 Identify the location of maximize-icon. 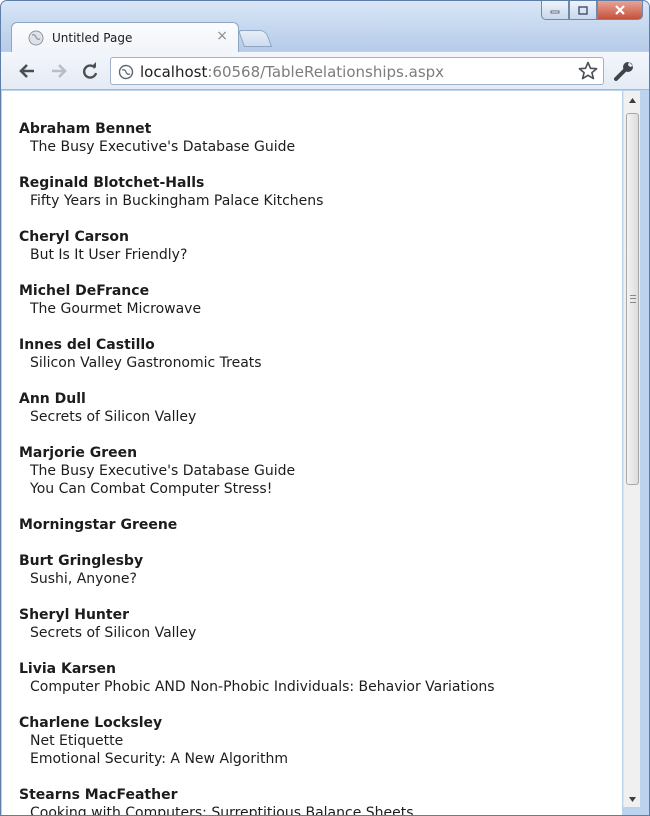
(583, 10).